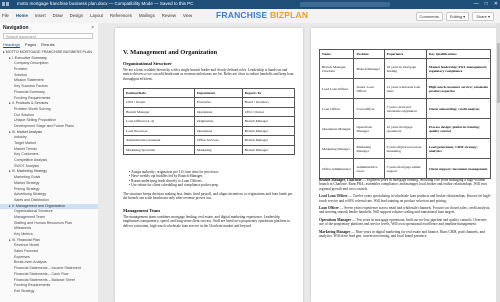 The width and height of the screenshot is (500, 302). I want to click on table-header: Experience, so click(405, 54).